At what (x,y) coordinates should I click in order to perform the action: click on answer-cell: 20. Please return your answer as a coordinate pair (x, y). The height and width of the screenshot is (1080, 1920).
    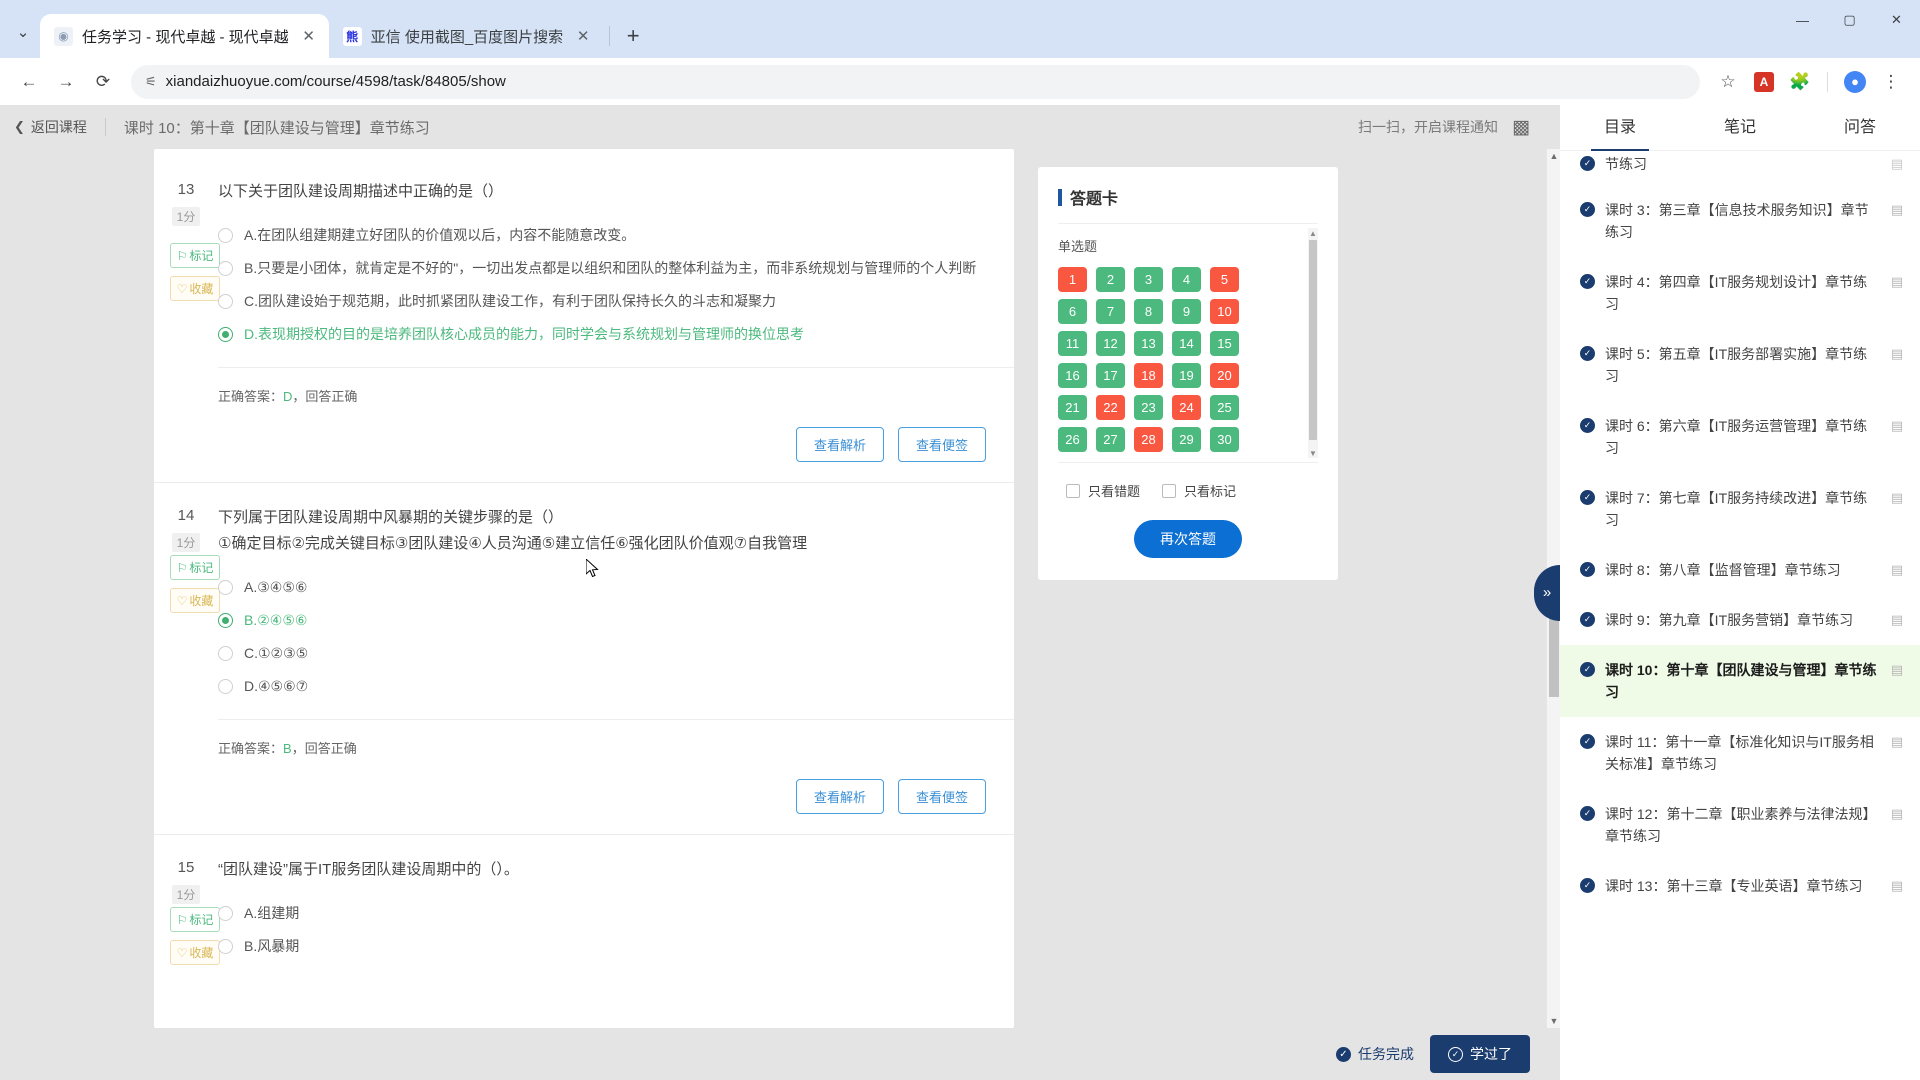
    Looking at the image, I should click on (1224, 375).